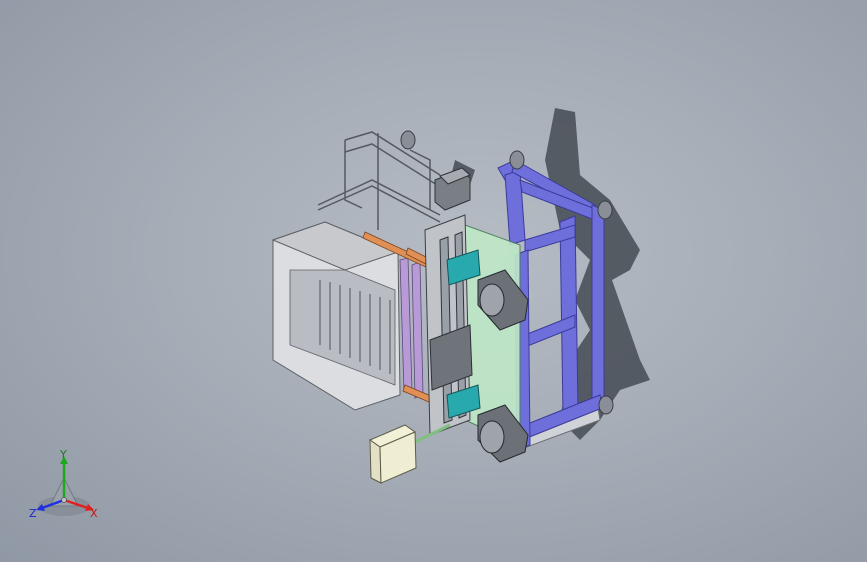 Image resolution: width=867 pixels, height=562 pixels. Describe the element at coordinates (63, 484) in the screenshot. I see `axis-triad: Y X Z` at that location.